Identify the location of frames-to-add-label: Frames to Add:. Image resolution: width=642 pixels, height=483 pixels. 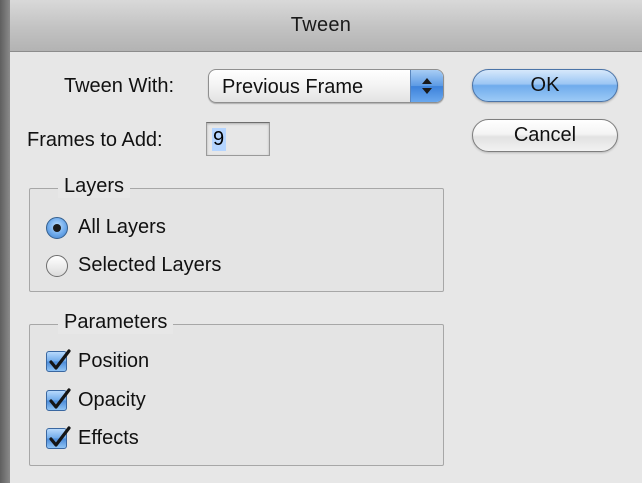
(95, 140).